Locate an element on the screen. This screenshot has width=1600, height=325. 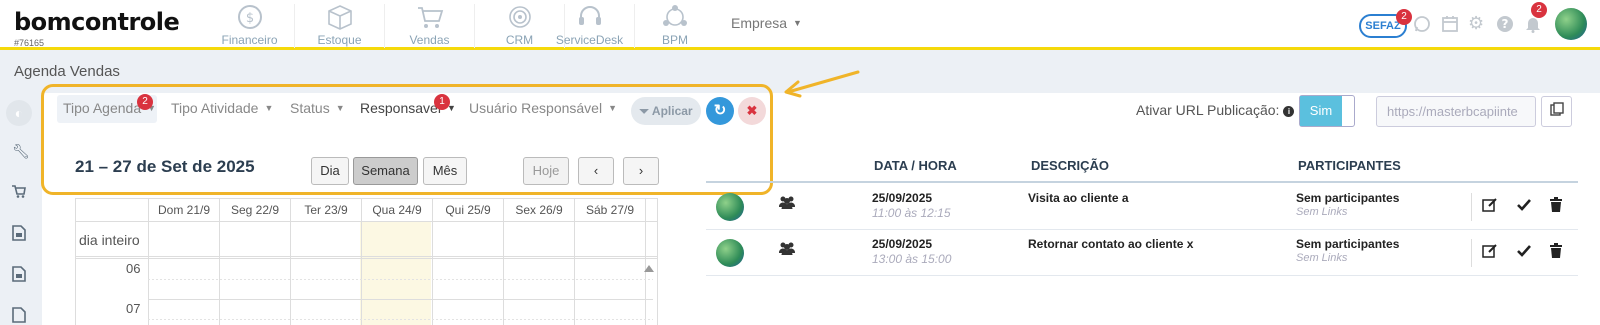
nav-estoque: Estoque is located at coordinates (340, 26).